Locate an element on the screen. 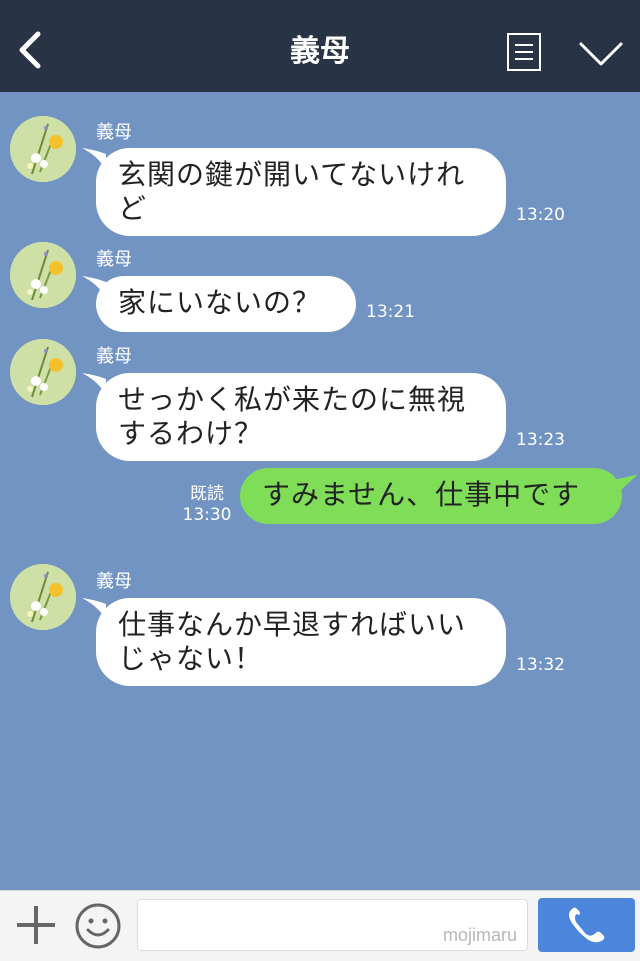 This screenshot has width=640, height=961. message-time: 13:23 is located at coordinates (540, 440).